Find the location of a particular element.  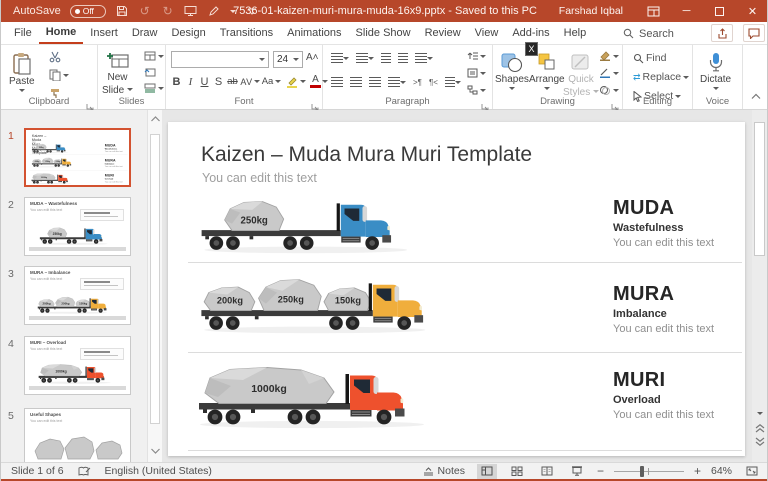

mura-text-block: MURA Imbalance You can edit this text is located at coordinates (678, 309).